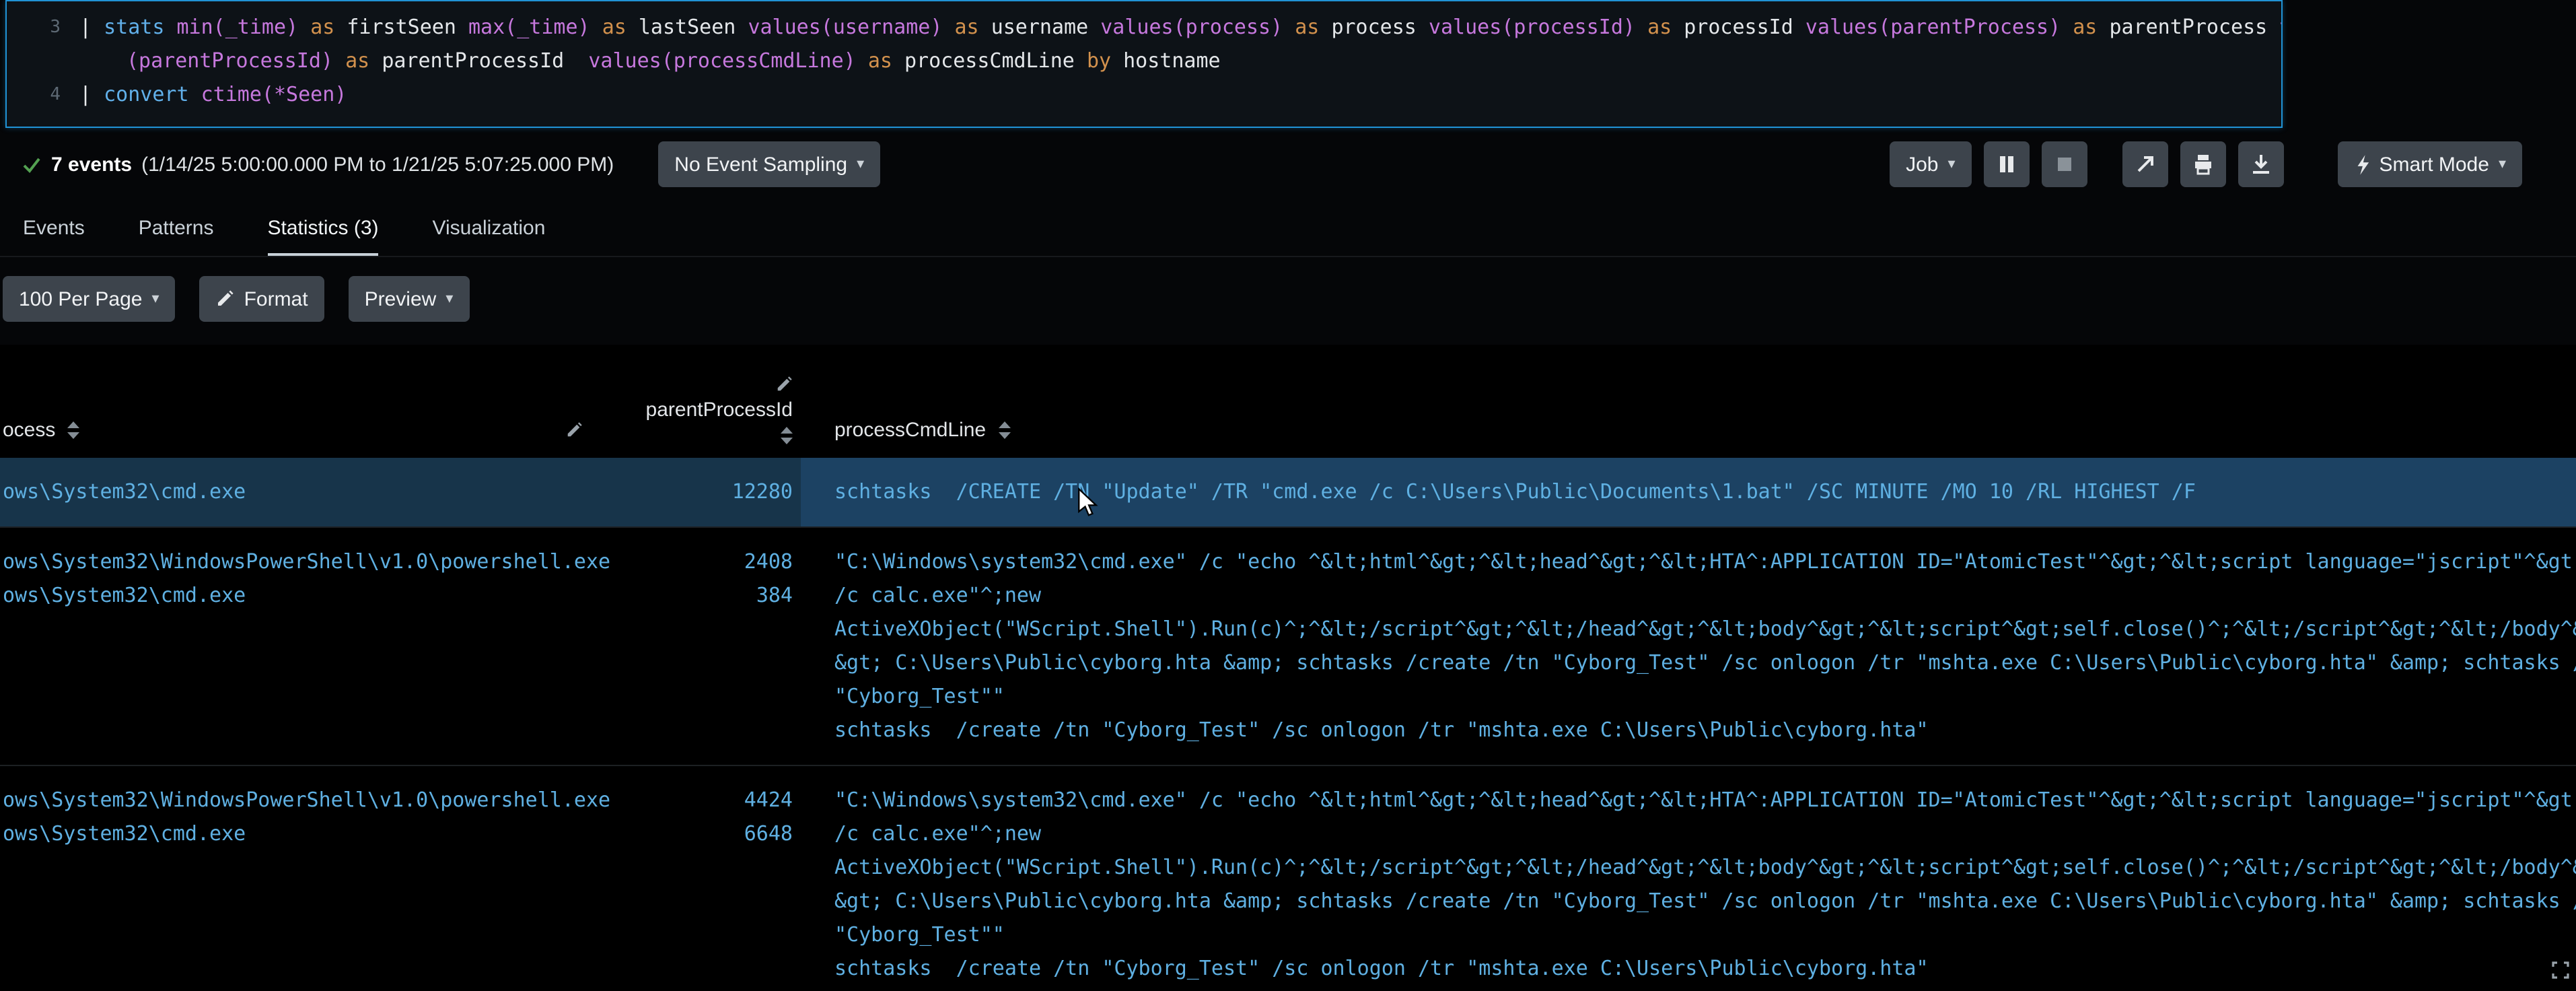 This screenshot has height=991, width=2576. I want to click on cell-value: 2408, so click(702, 562).